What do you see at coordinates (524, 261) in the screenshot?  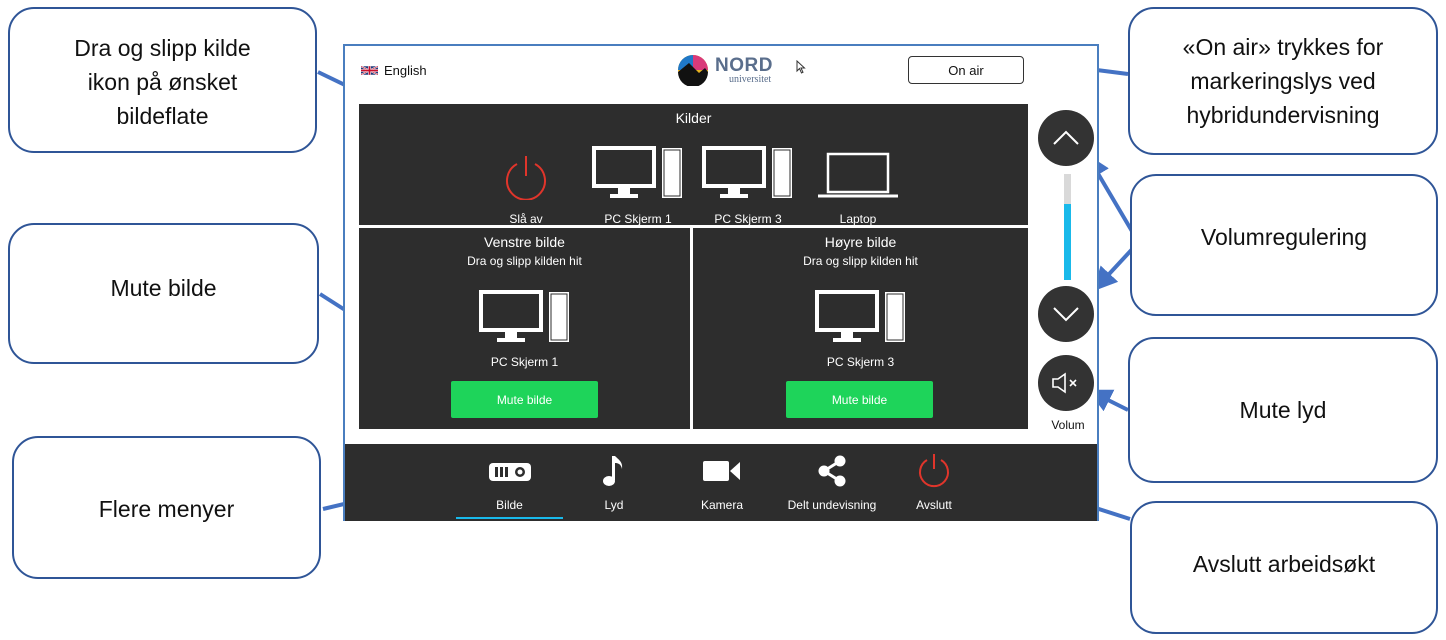 I see `left-display-hint: Dra og slipp kilden hit` at bounding box center [524, 261].